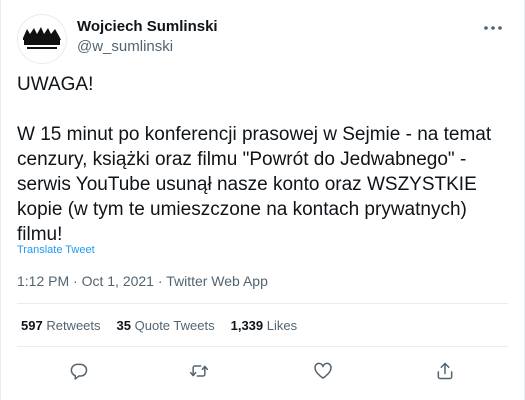  What do you see at coordinates (147, 47) in the screenshot?
I see `user-handle: @w_sumlinski` at bounding box center [147, 47].